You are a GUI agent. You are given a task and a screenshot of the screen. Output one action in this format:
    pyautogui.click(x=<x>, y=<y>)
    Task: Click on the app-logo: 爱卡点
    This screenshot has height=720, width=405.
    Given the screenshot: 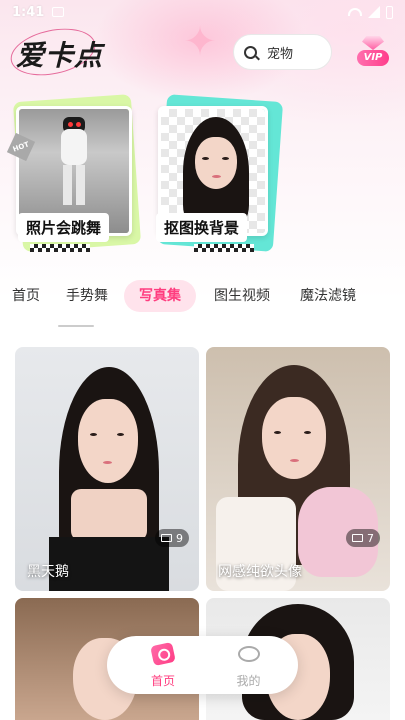 What is the action you would take?
    pyautogui.click(x=60, y=55)
    